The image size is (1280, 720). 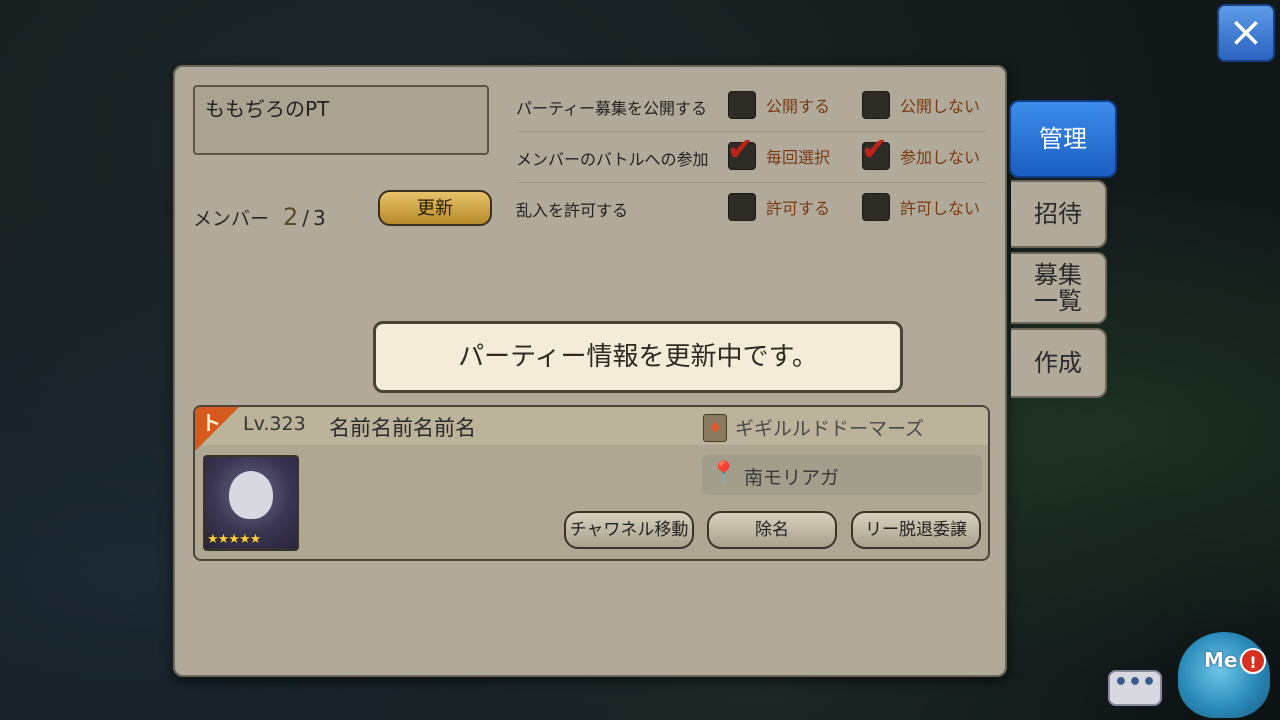 What do you see at coordinates (1063, 139) in the screenshot?
I see `tab-manage: 管理` at bounding box center [1063, 139].